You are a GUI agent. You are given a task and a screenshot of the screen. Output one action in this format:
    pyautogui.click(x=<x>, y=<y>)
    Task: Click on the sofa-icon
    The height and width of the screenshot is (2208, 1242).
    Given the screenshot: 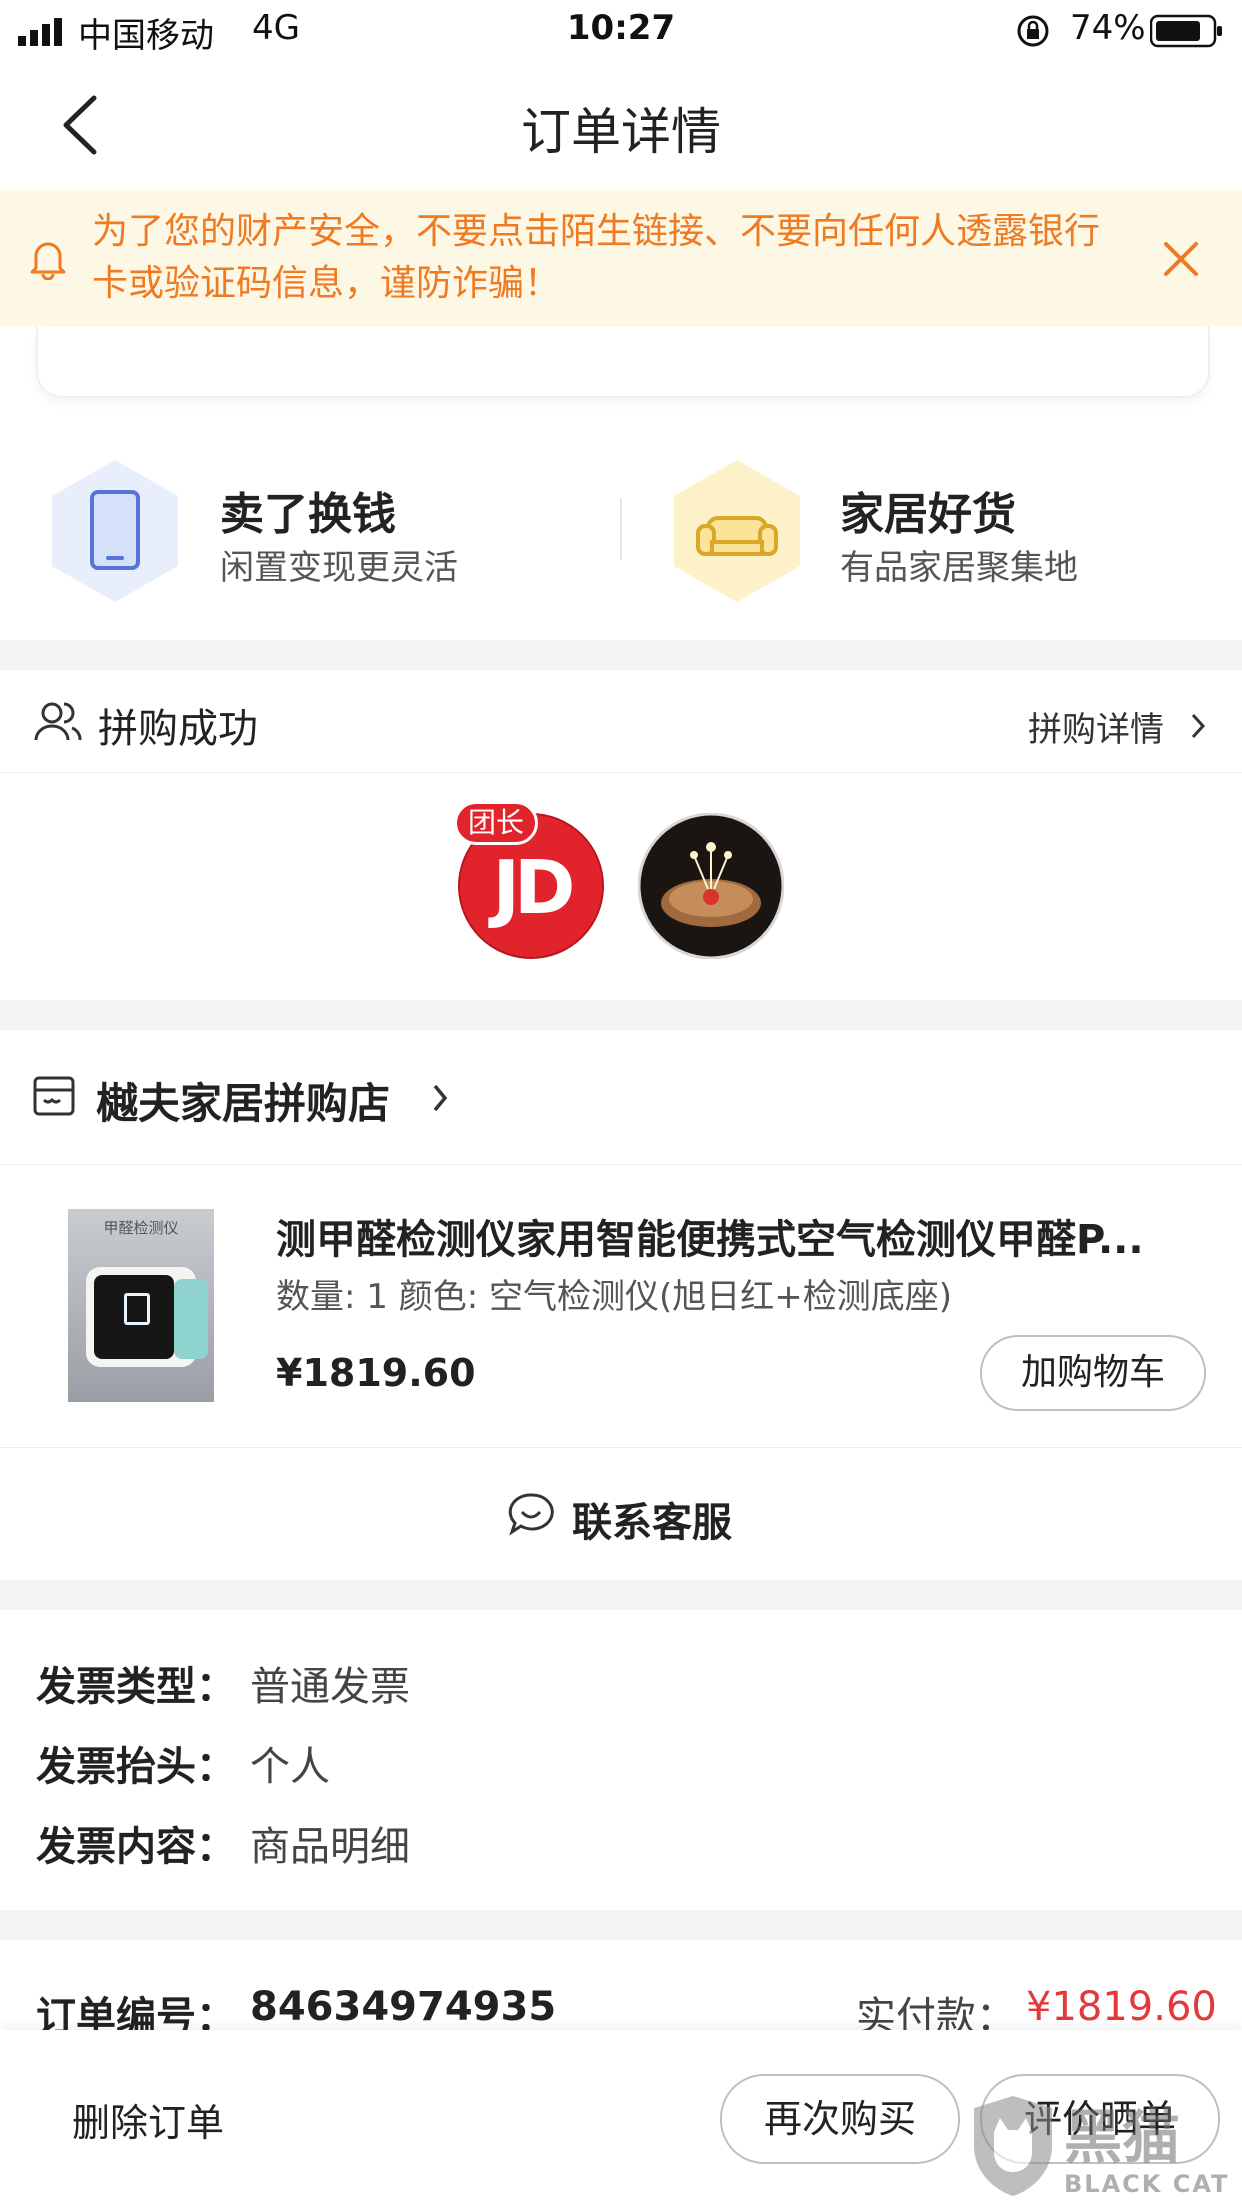 What is the action you would take?
    pyautogui.click(x=737, y=531)
    